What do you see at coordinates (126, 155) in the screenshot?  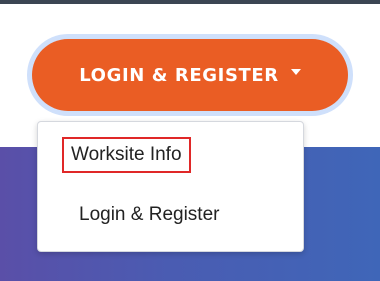 I see `menu-item-worksite-info: Worksite Info` at bounding box center [126, 155].